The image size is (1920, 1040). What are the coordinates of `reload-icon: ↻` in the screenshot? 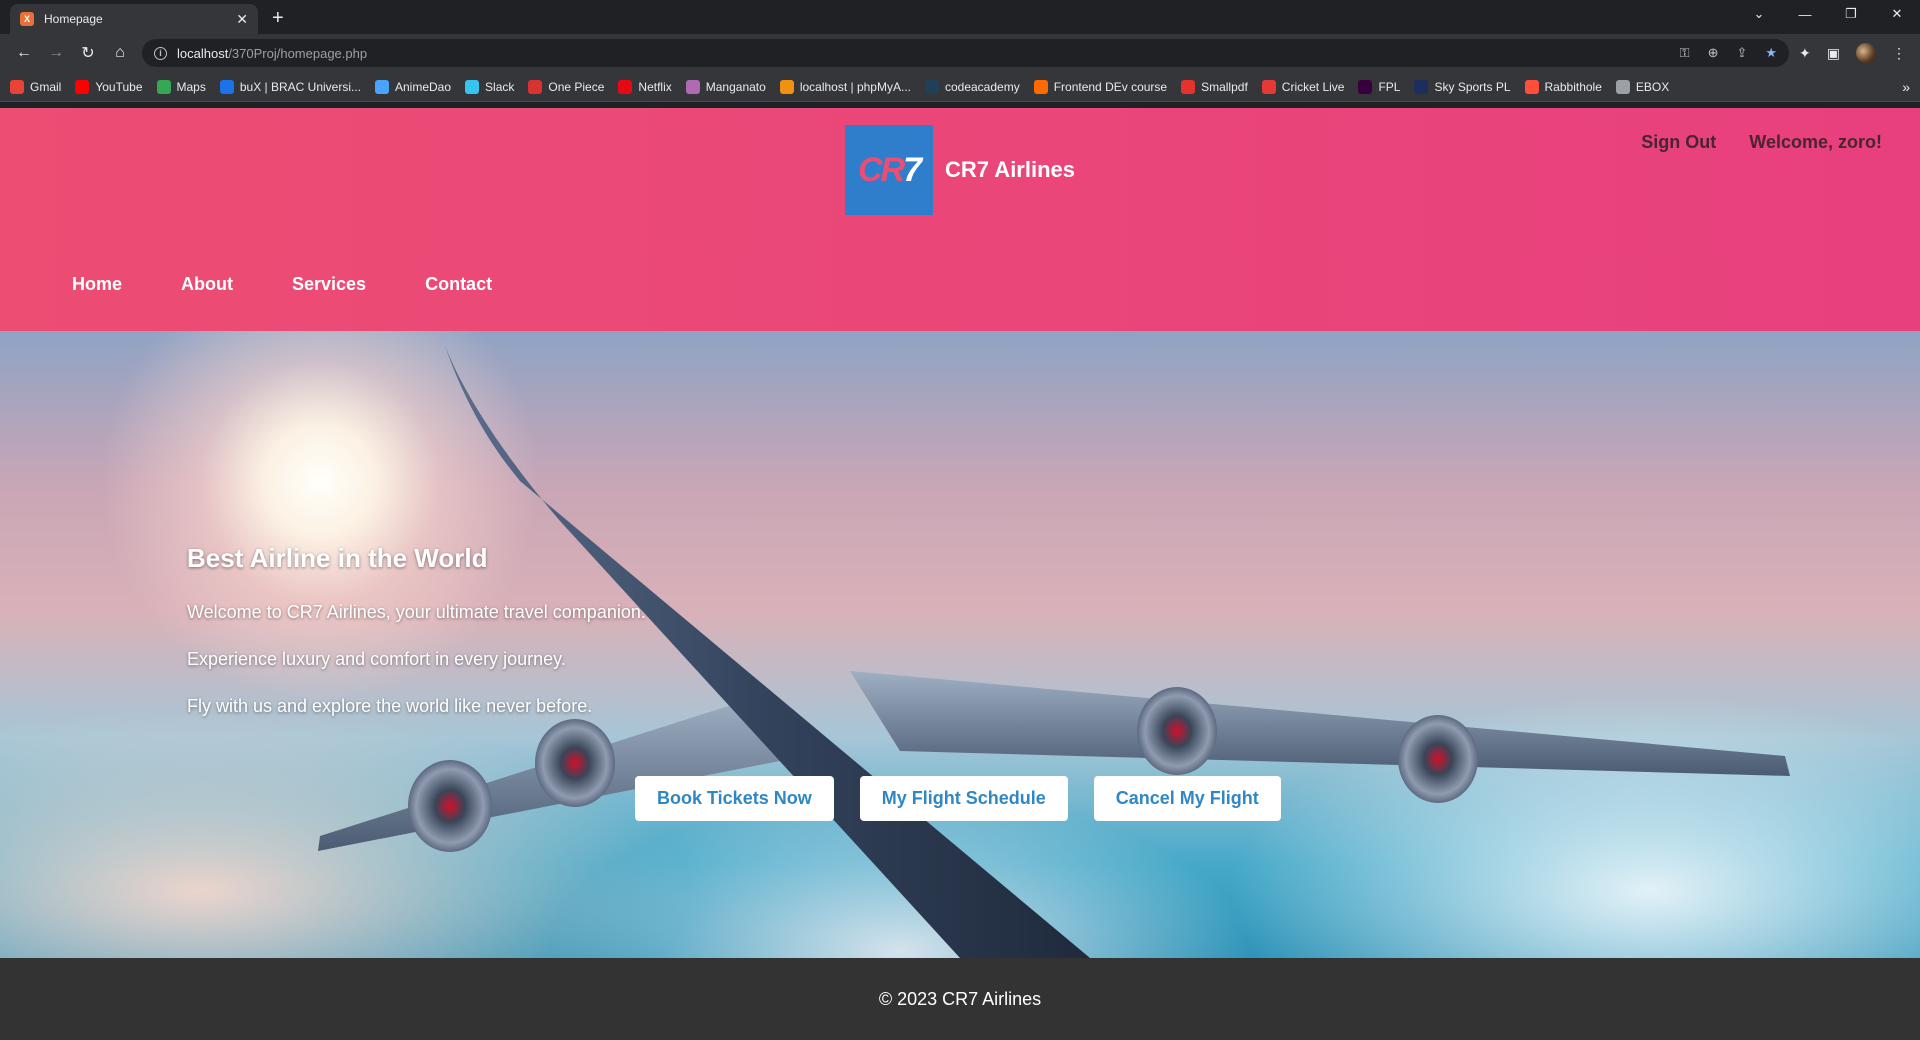 It's located at (88, 53).